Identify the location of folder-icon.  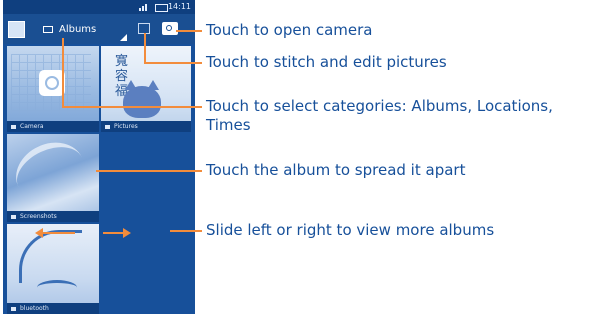
(48, 29).